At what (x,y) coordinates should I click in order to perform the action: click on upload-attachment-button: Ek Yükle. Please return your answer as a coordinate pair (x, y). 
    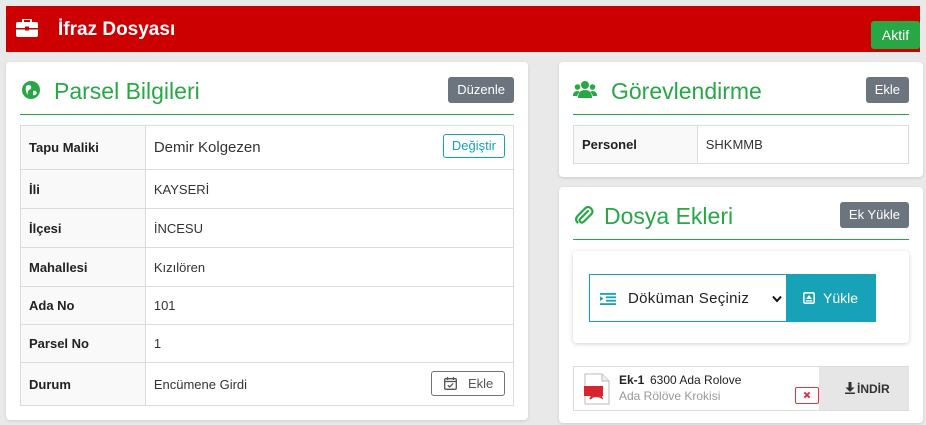
    Looking at the image, I should click on (874, 215).